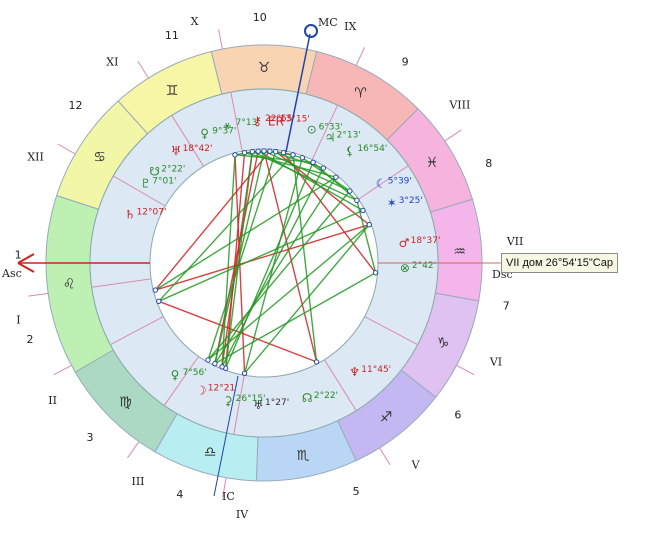  What do you see at coordinates (515, 241) in the screenshot?
I see `house-roman-label: VII` at bounding box center [515, 241].